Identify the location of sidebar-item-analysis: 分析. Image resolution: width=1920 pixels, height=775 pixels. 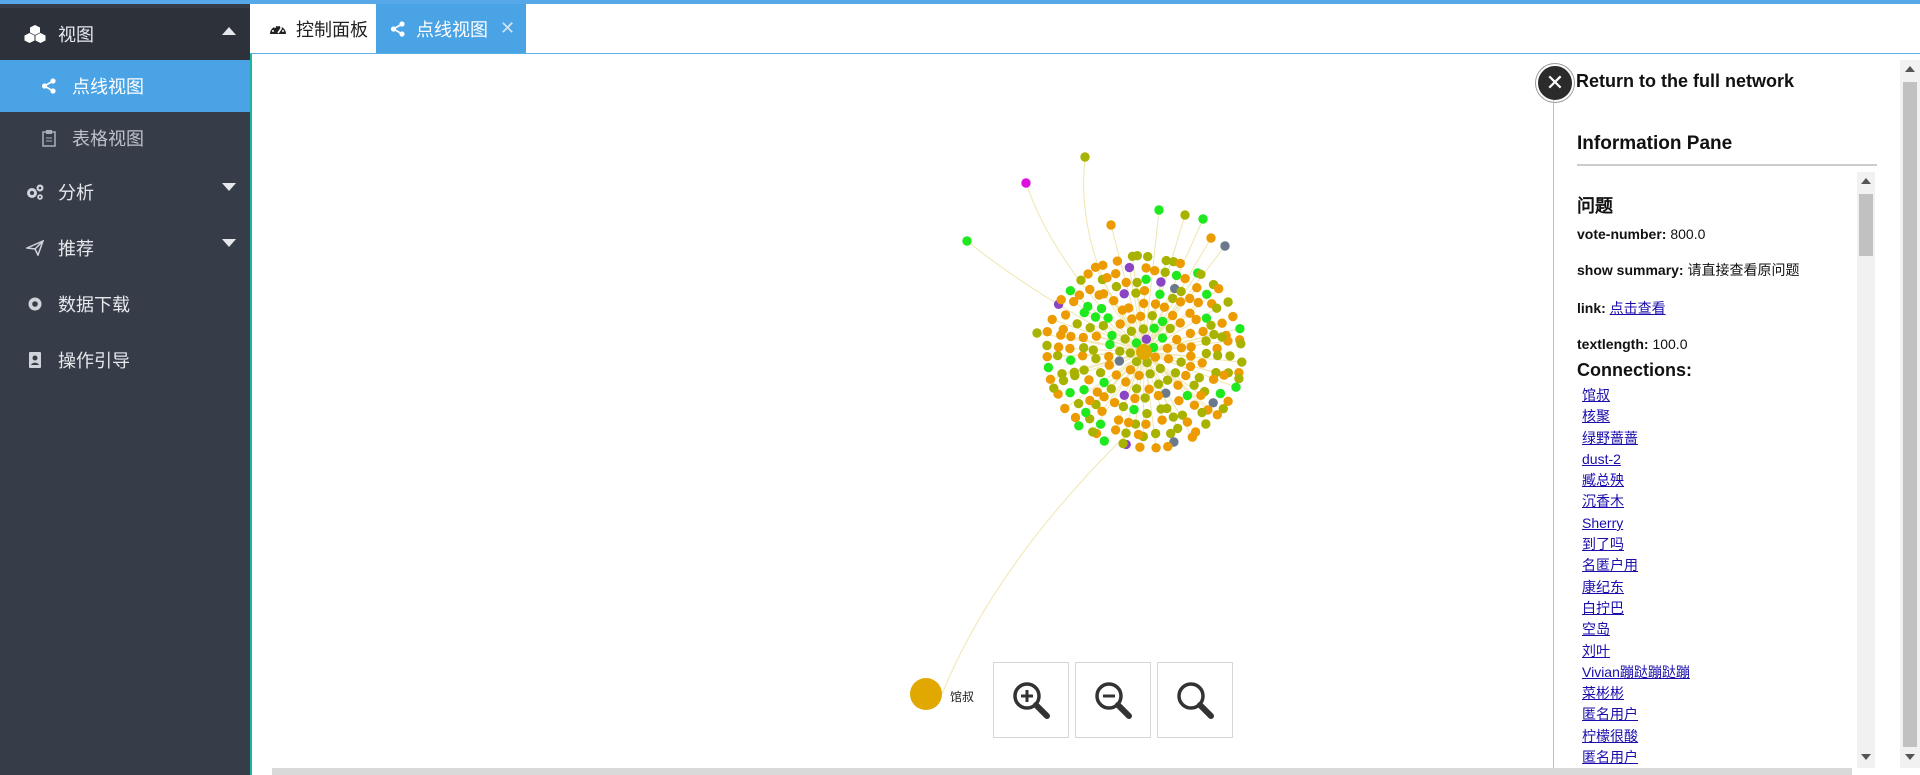
(125, 192).